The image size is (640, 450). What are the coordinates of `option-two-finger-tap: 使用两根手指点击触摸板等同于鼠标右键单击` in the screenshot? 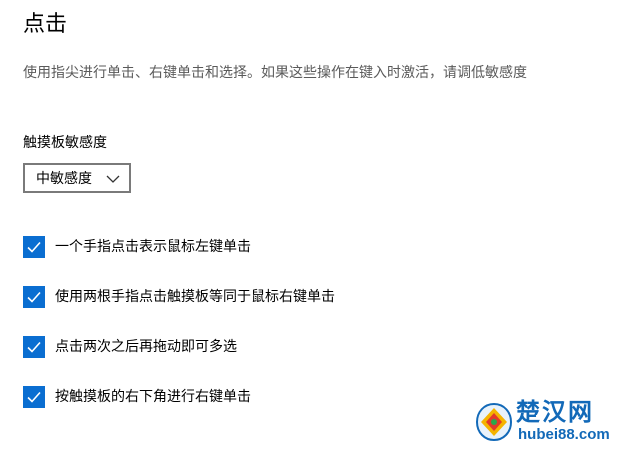 It's located at (179, 297).